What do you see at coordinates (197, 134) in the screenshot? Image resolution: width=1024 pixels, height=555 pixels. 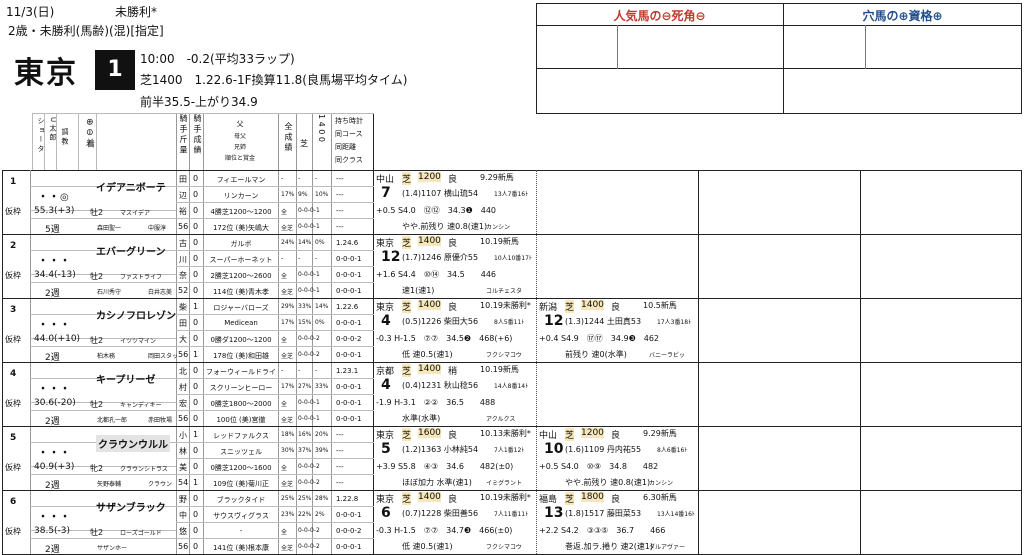 I see `col-jockey-record: 騎 手 成 績` at bounding box center [197, 134].